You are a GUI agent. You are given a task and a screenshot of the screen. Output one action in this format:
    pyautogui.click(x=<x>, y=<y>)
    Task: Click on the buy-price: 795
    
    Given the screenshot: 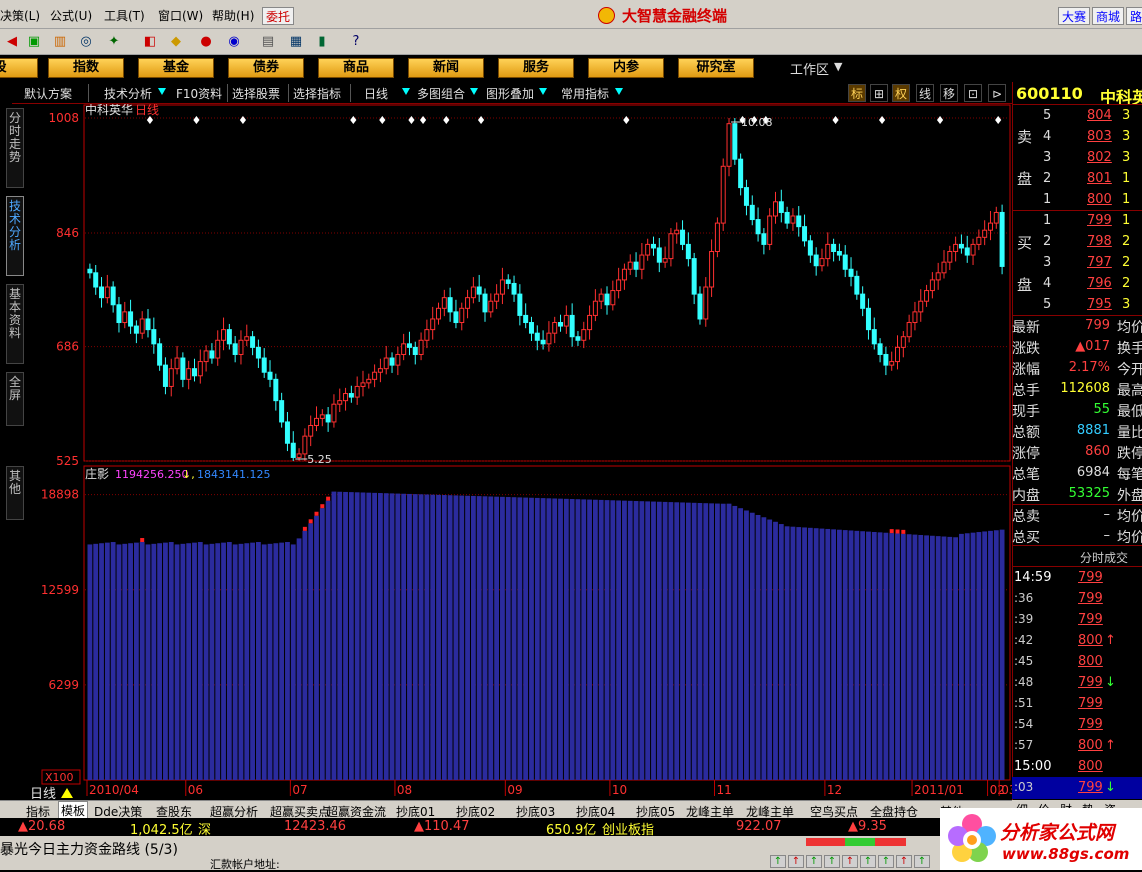 What is the action you would take?
    pyautogui.click(x=1099, y=304)
    